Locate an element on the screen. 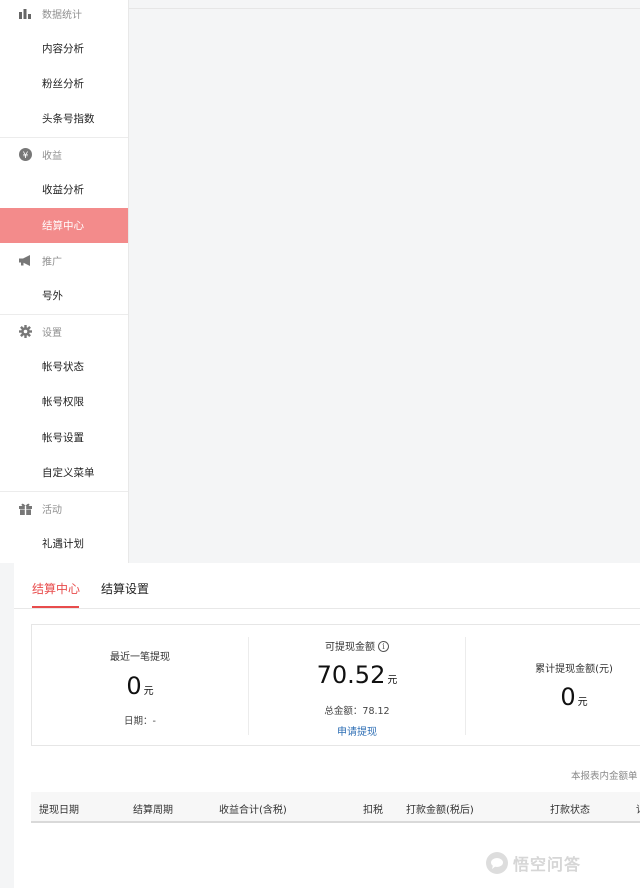 This screenshot has width=640, height=888. tab-bar: 结算中心 结算设置 is located at coordinates (327, 586).